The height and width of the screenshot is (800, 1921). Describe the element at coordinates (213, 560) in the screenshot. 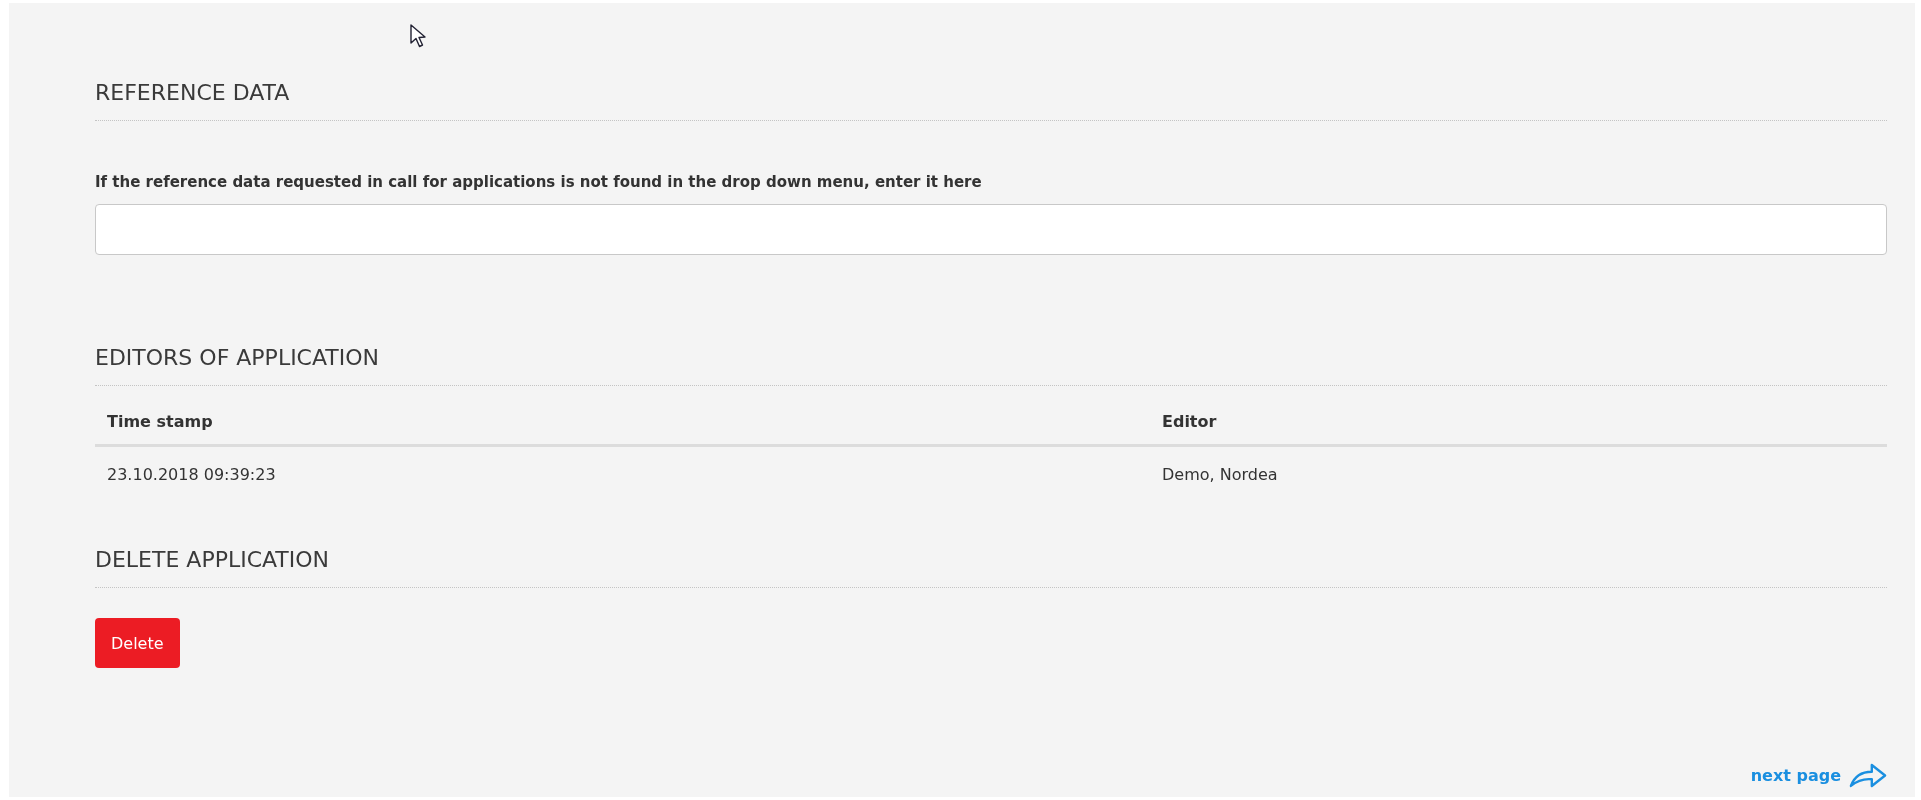

I see `section-heading: DELETE APPLICATION` at that location.